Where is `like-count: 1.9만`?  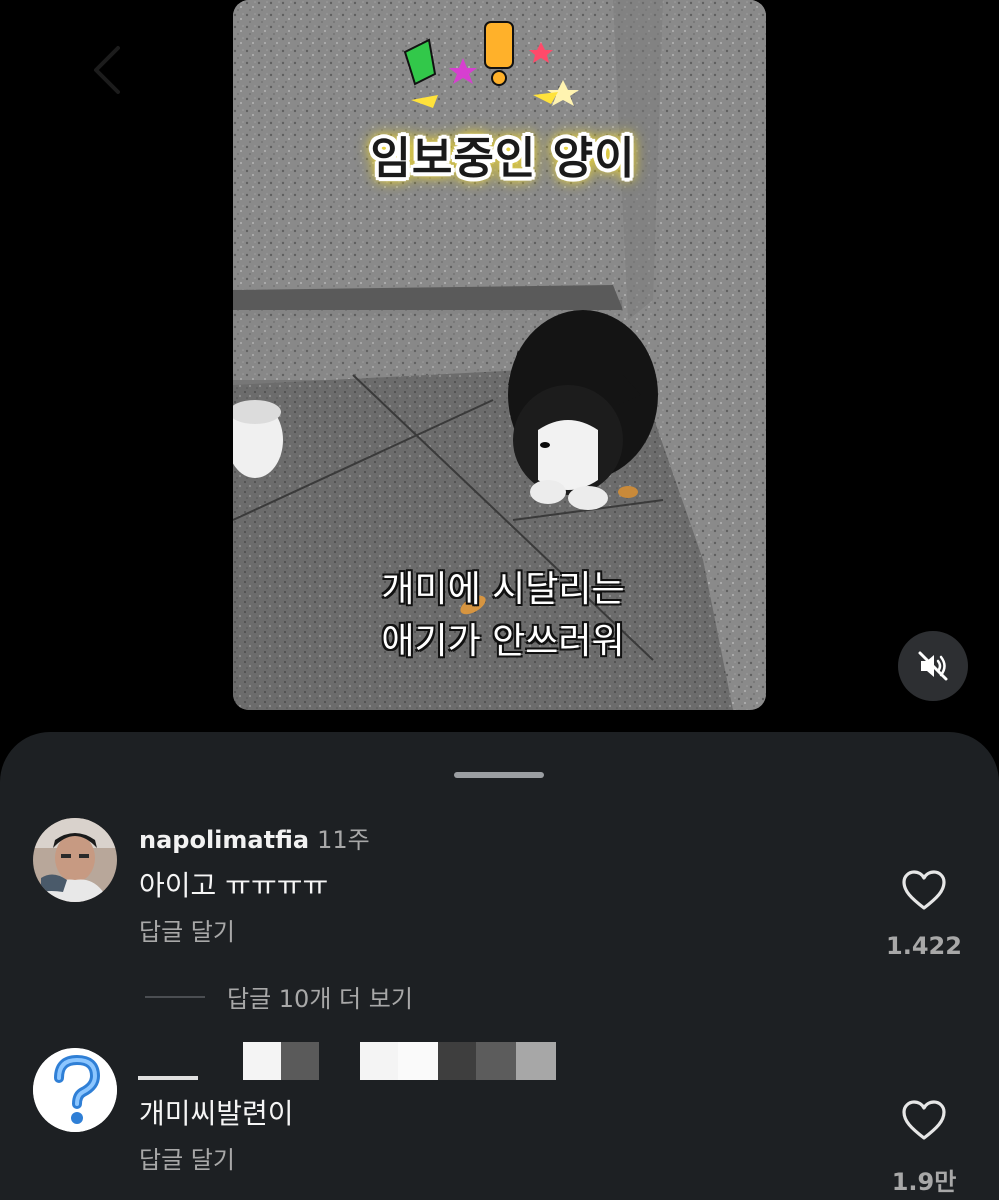
like-count: 1.9만 is located at coordinates (924, 1182).